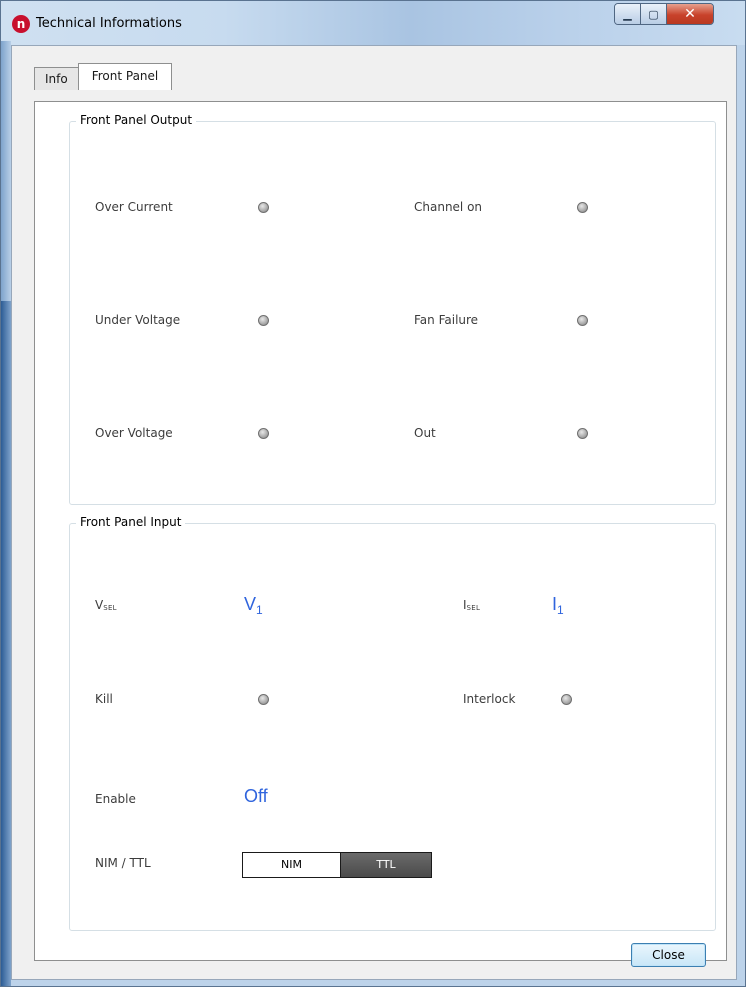 The height and width of the screenshot is (987, 746). I want to click on channel-on-led-icon, so click(582, 207).